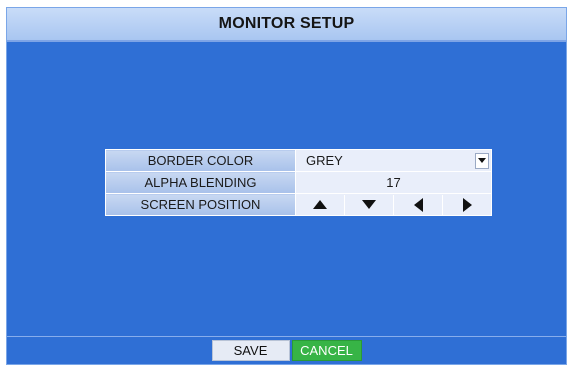 This screenshot has width=574, height=368. What do you see at coordinates (200, 160) in the screenshot?
I see `border-color-label: BORDER COLOR` at bounding box center [200, 160].